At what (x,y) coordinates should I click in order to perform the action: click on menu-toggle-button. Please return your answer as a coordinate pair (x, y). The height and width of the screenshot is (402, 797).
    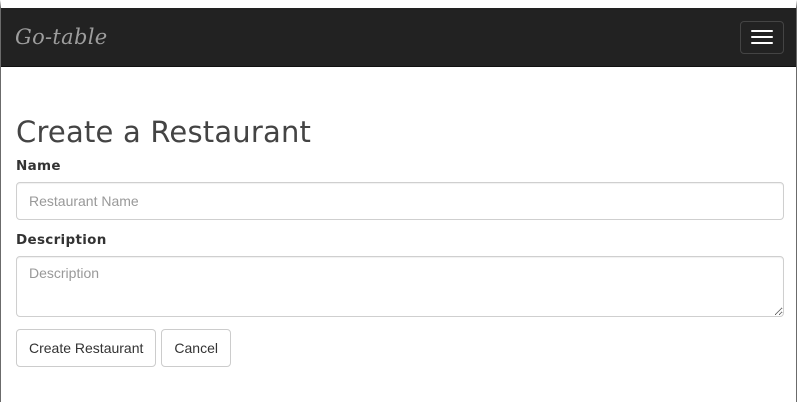
    Looking at the image, I should click on (762, 37).